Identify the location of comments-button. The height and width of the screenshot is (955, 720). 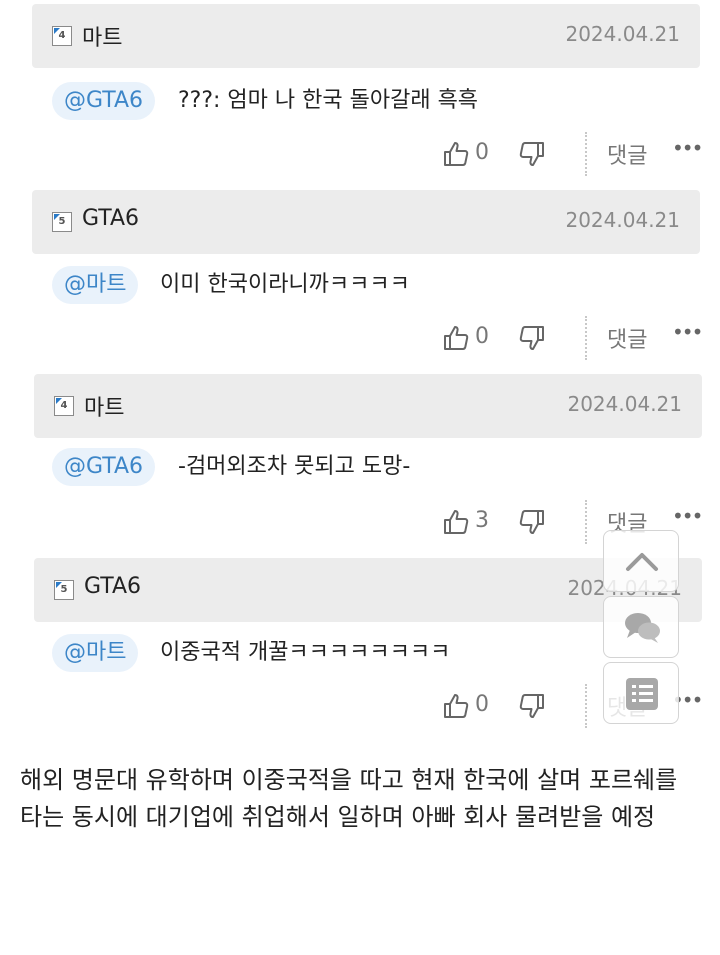
(641, 627).